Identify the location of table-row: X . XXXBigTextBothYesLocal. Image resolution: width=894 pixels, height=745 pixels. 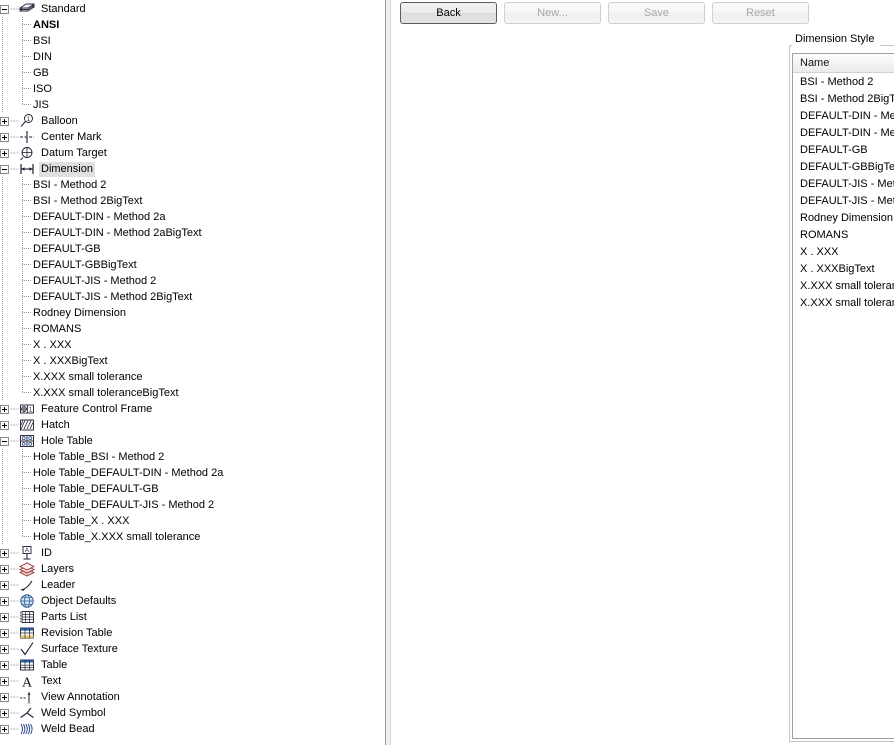
(843, 268).